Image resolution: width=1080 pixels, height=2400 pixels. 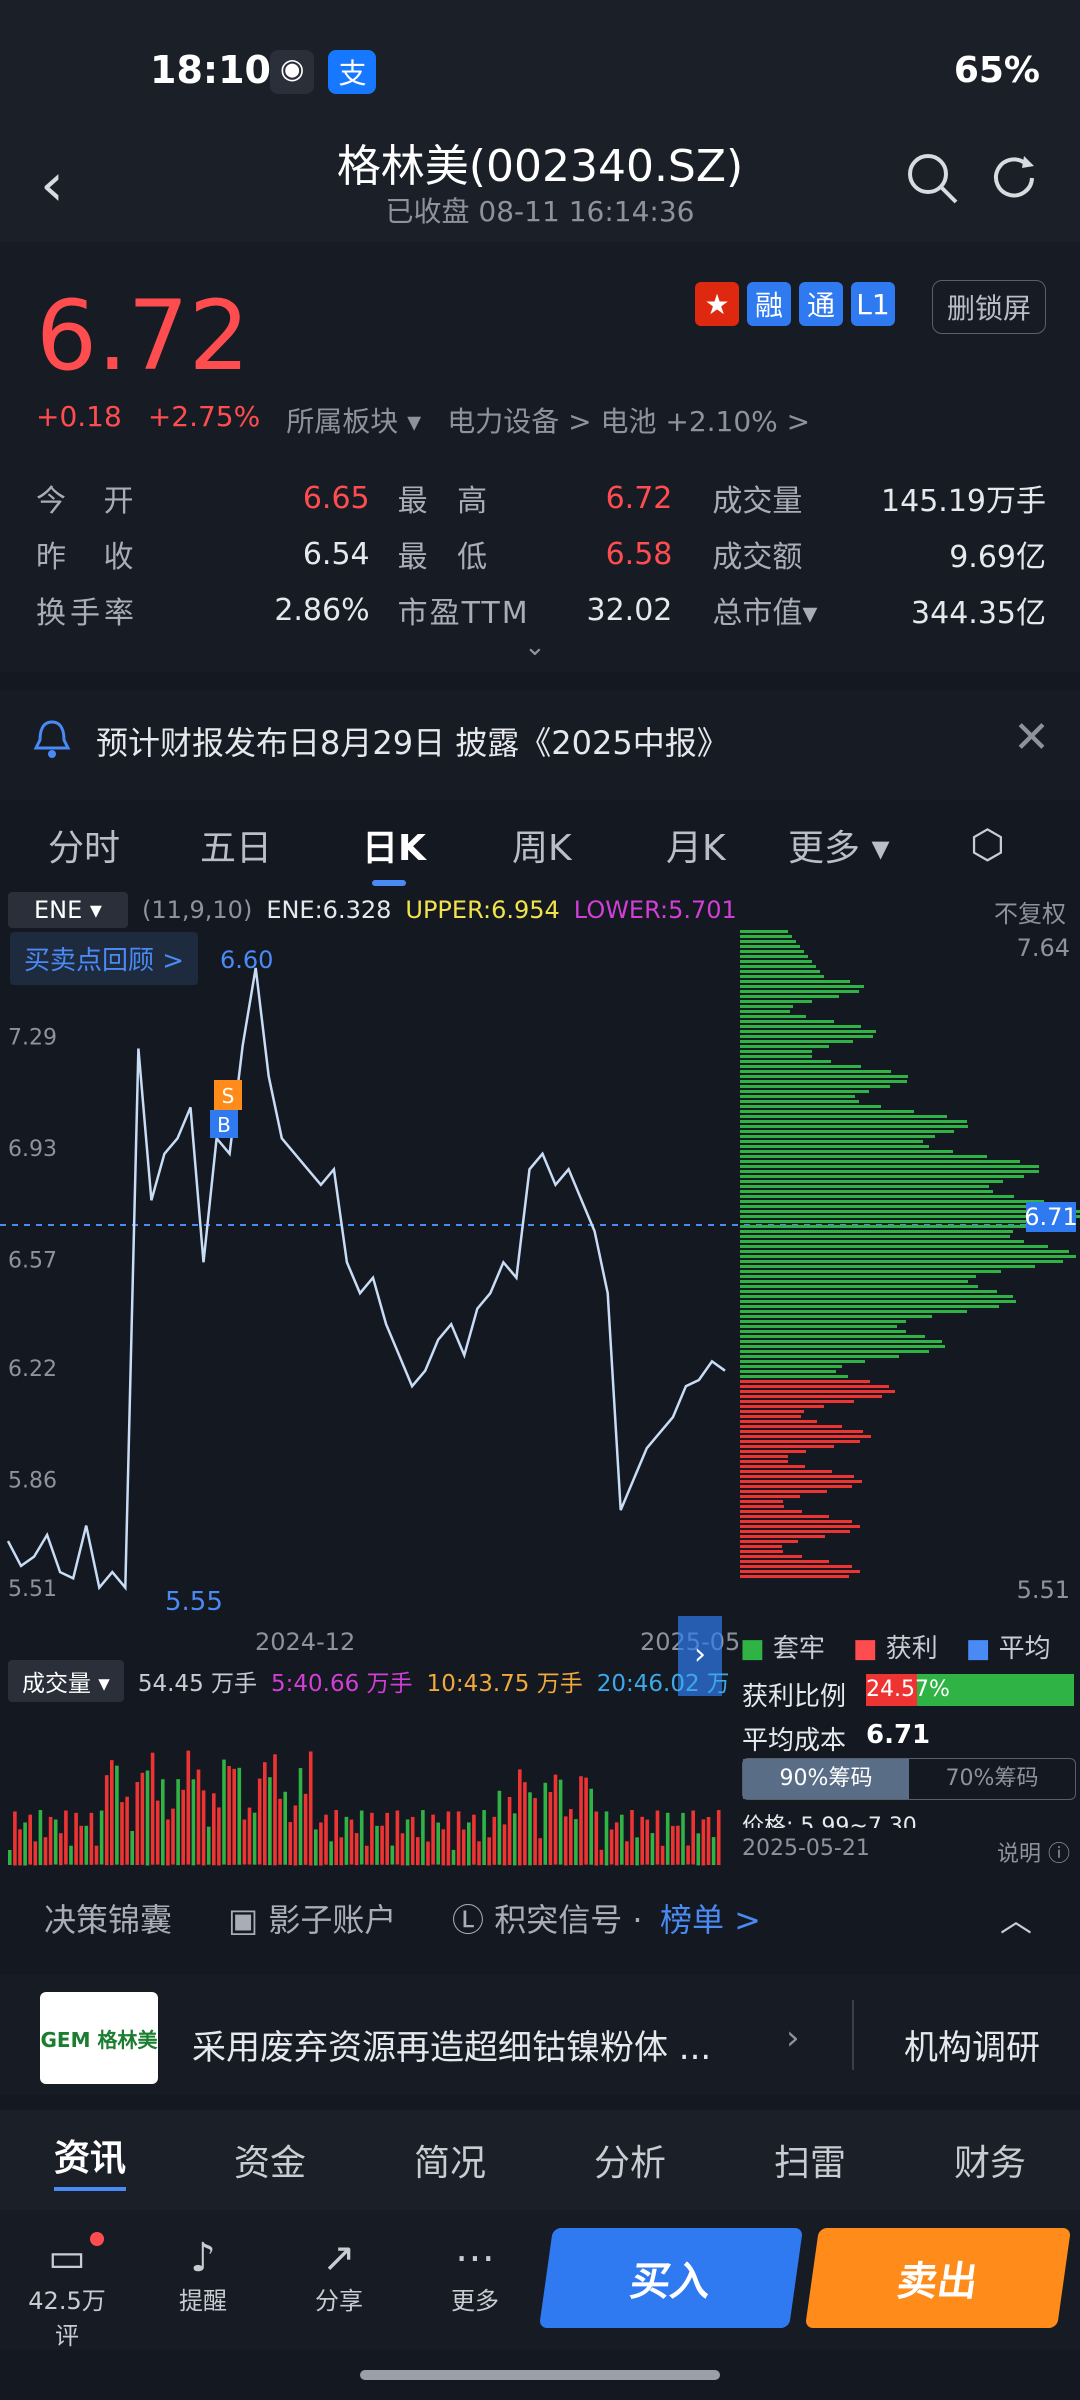 What do you see at coordinates (270, 2160) in the screenshot?
I see `tab-funds: 资金` at bounding box center [270, 2160].